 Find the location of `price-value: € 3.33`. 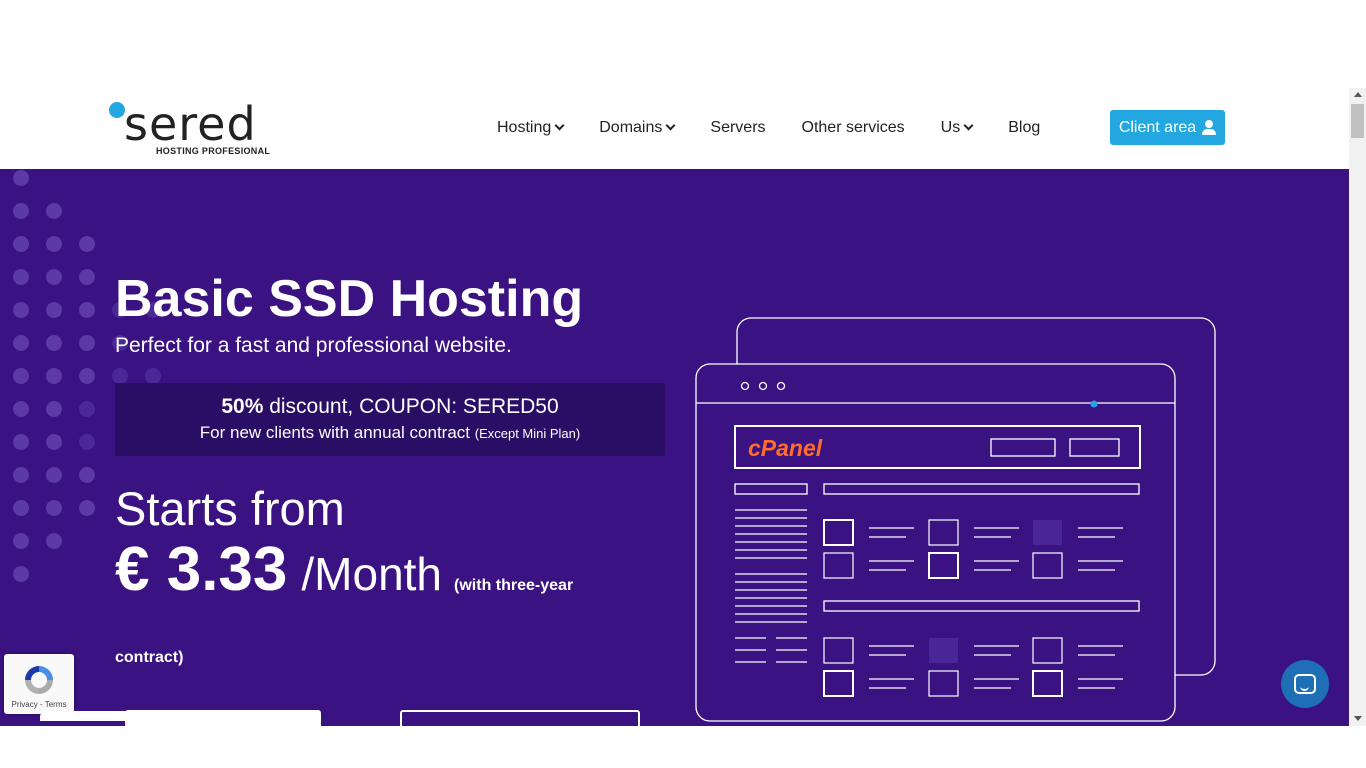

price-value: € 3.33 is located at coordinates (201, 569).